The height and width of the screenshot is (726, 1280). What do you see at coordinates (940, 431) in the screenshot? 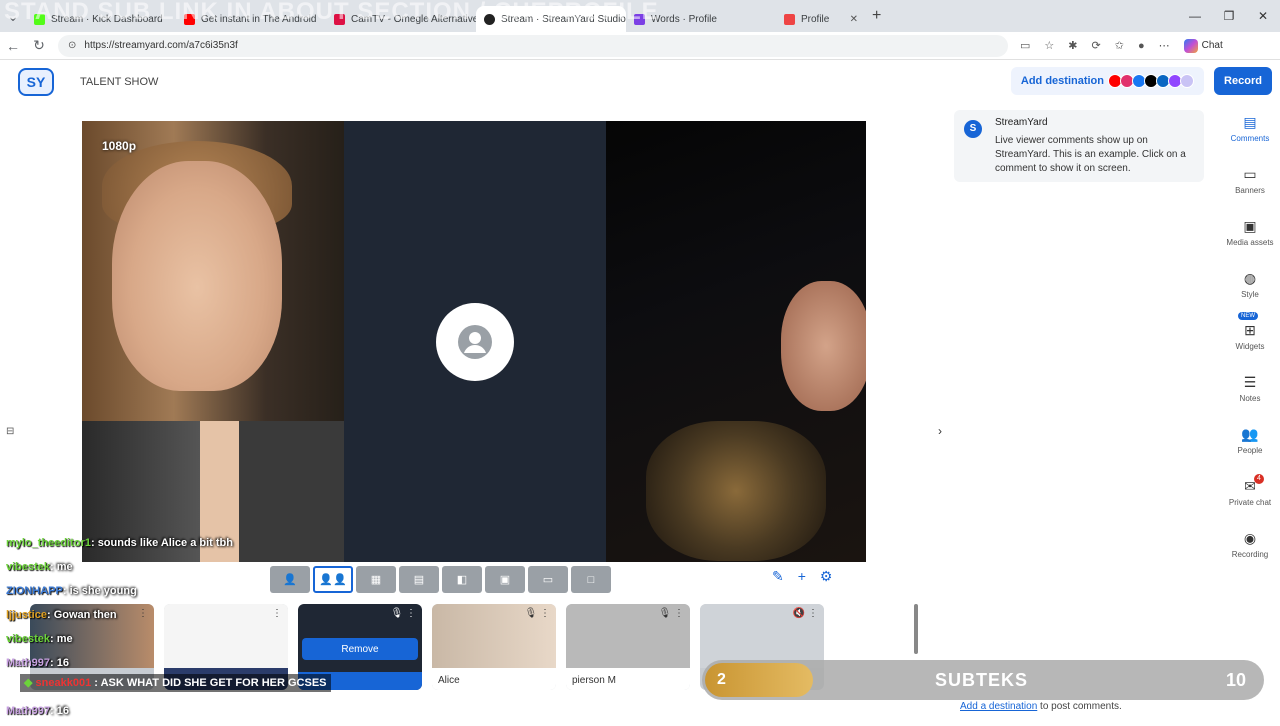
I see `collapse-panel-chevron-icon: ›` at bounding box center [940, 431].